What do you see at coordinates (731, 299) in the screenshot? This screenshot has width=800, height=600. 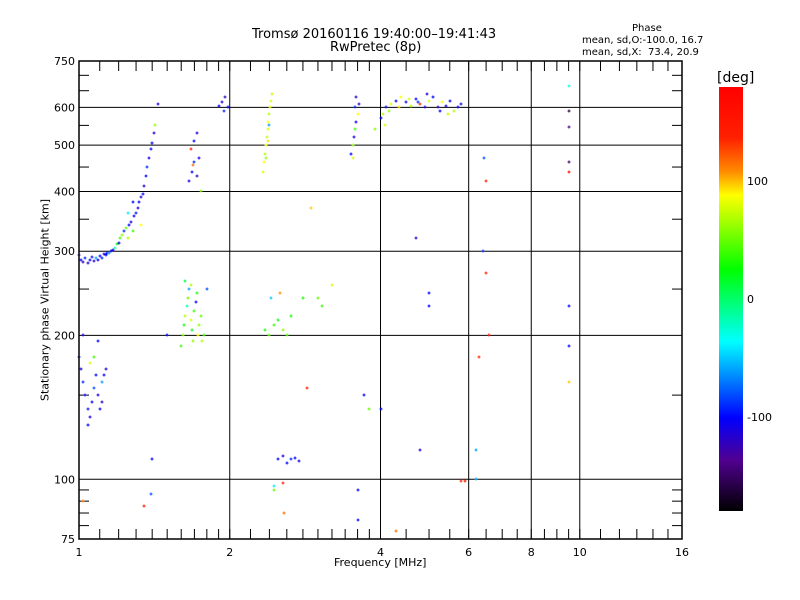 I see `colorbar` at bounding box center [731, 299].